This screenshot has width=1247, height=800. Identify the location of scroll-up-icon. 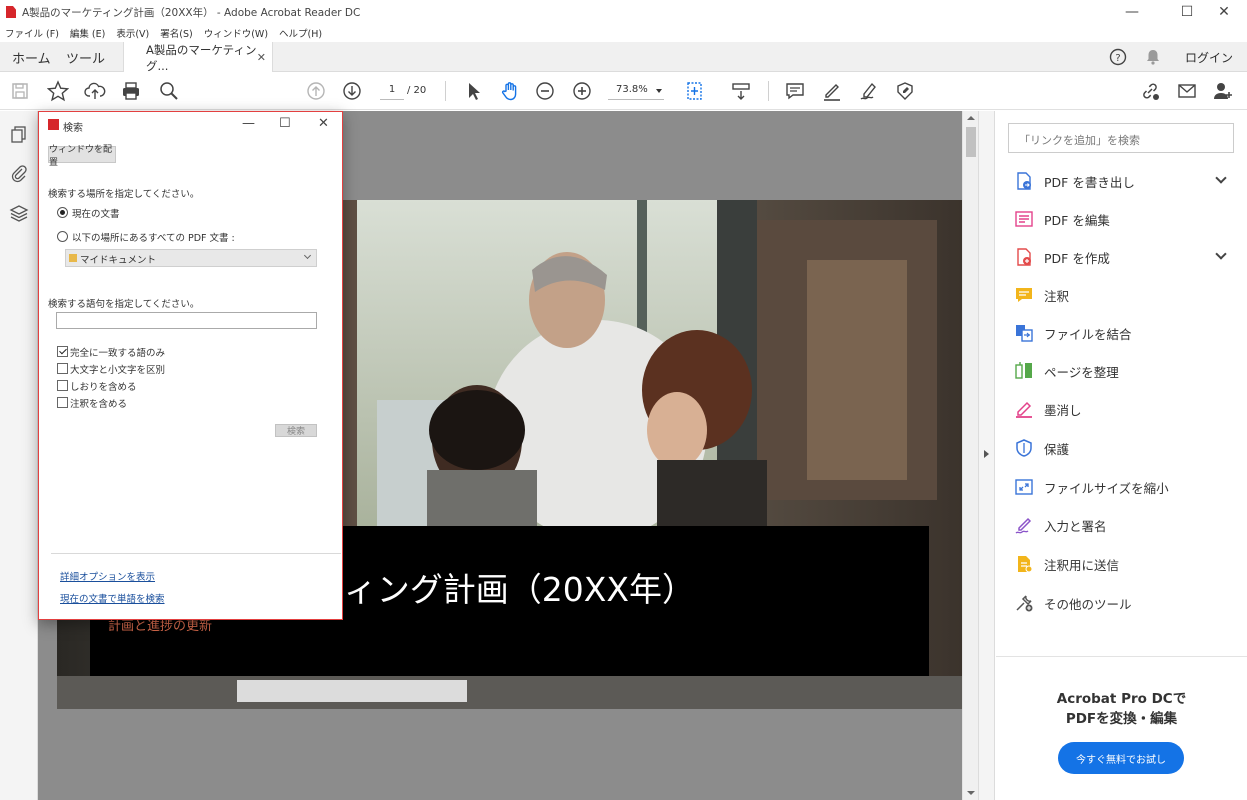
(971, 118).